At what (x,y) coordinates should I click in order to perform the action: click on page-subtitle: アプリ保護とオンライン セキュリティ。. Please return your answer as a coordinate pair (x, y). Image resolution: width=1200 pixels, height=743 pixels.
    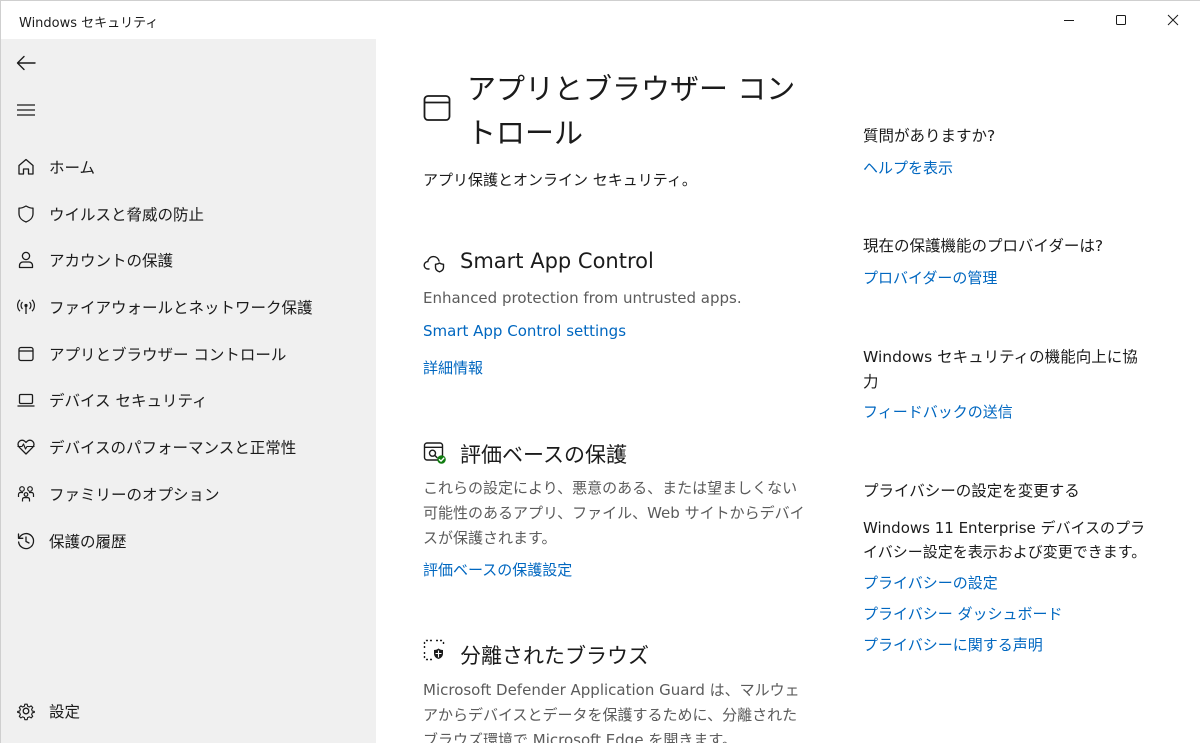
    Looking at the image, I should click on (560, 180).